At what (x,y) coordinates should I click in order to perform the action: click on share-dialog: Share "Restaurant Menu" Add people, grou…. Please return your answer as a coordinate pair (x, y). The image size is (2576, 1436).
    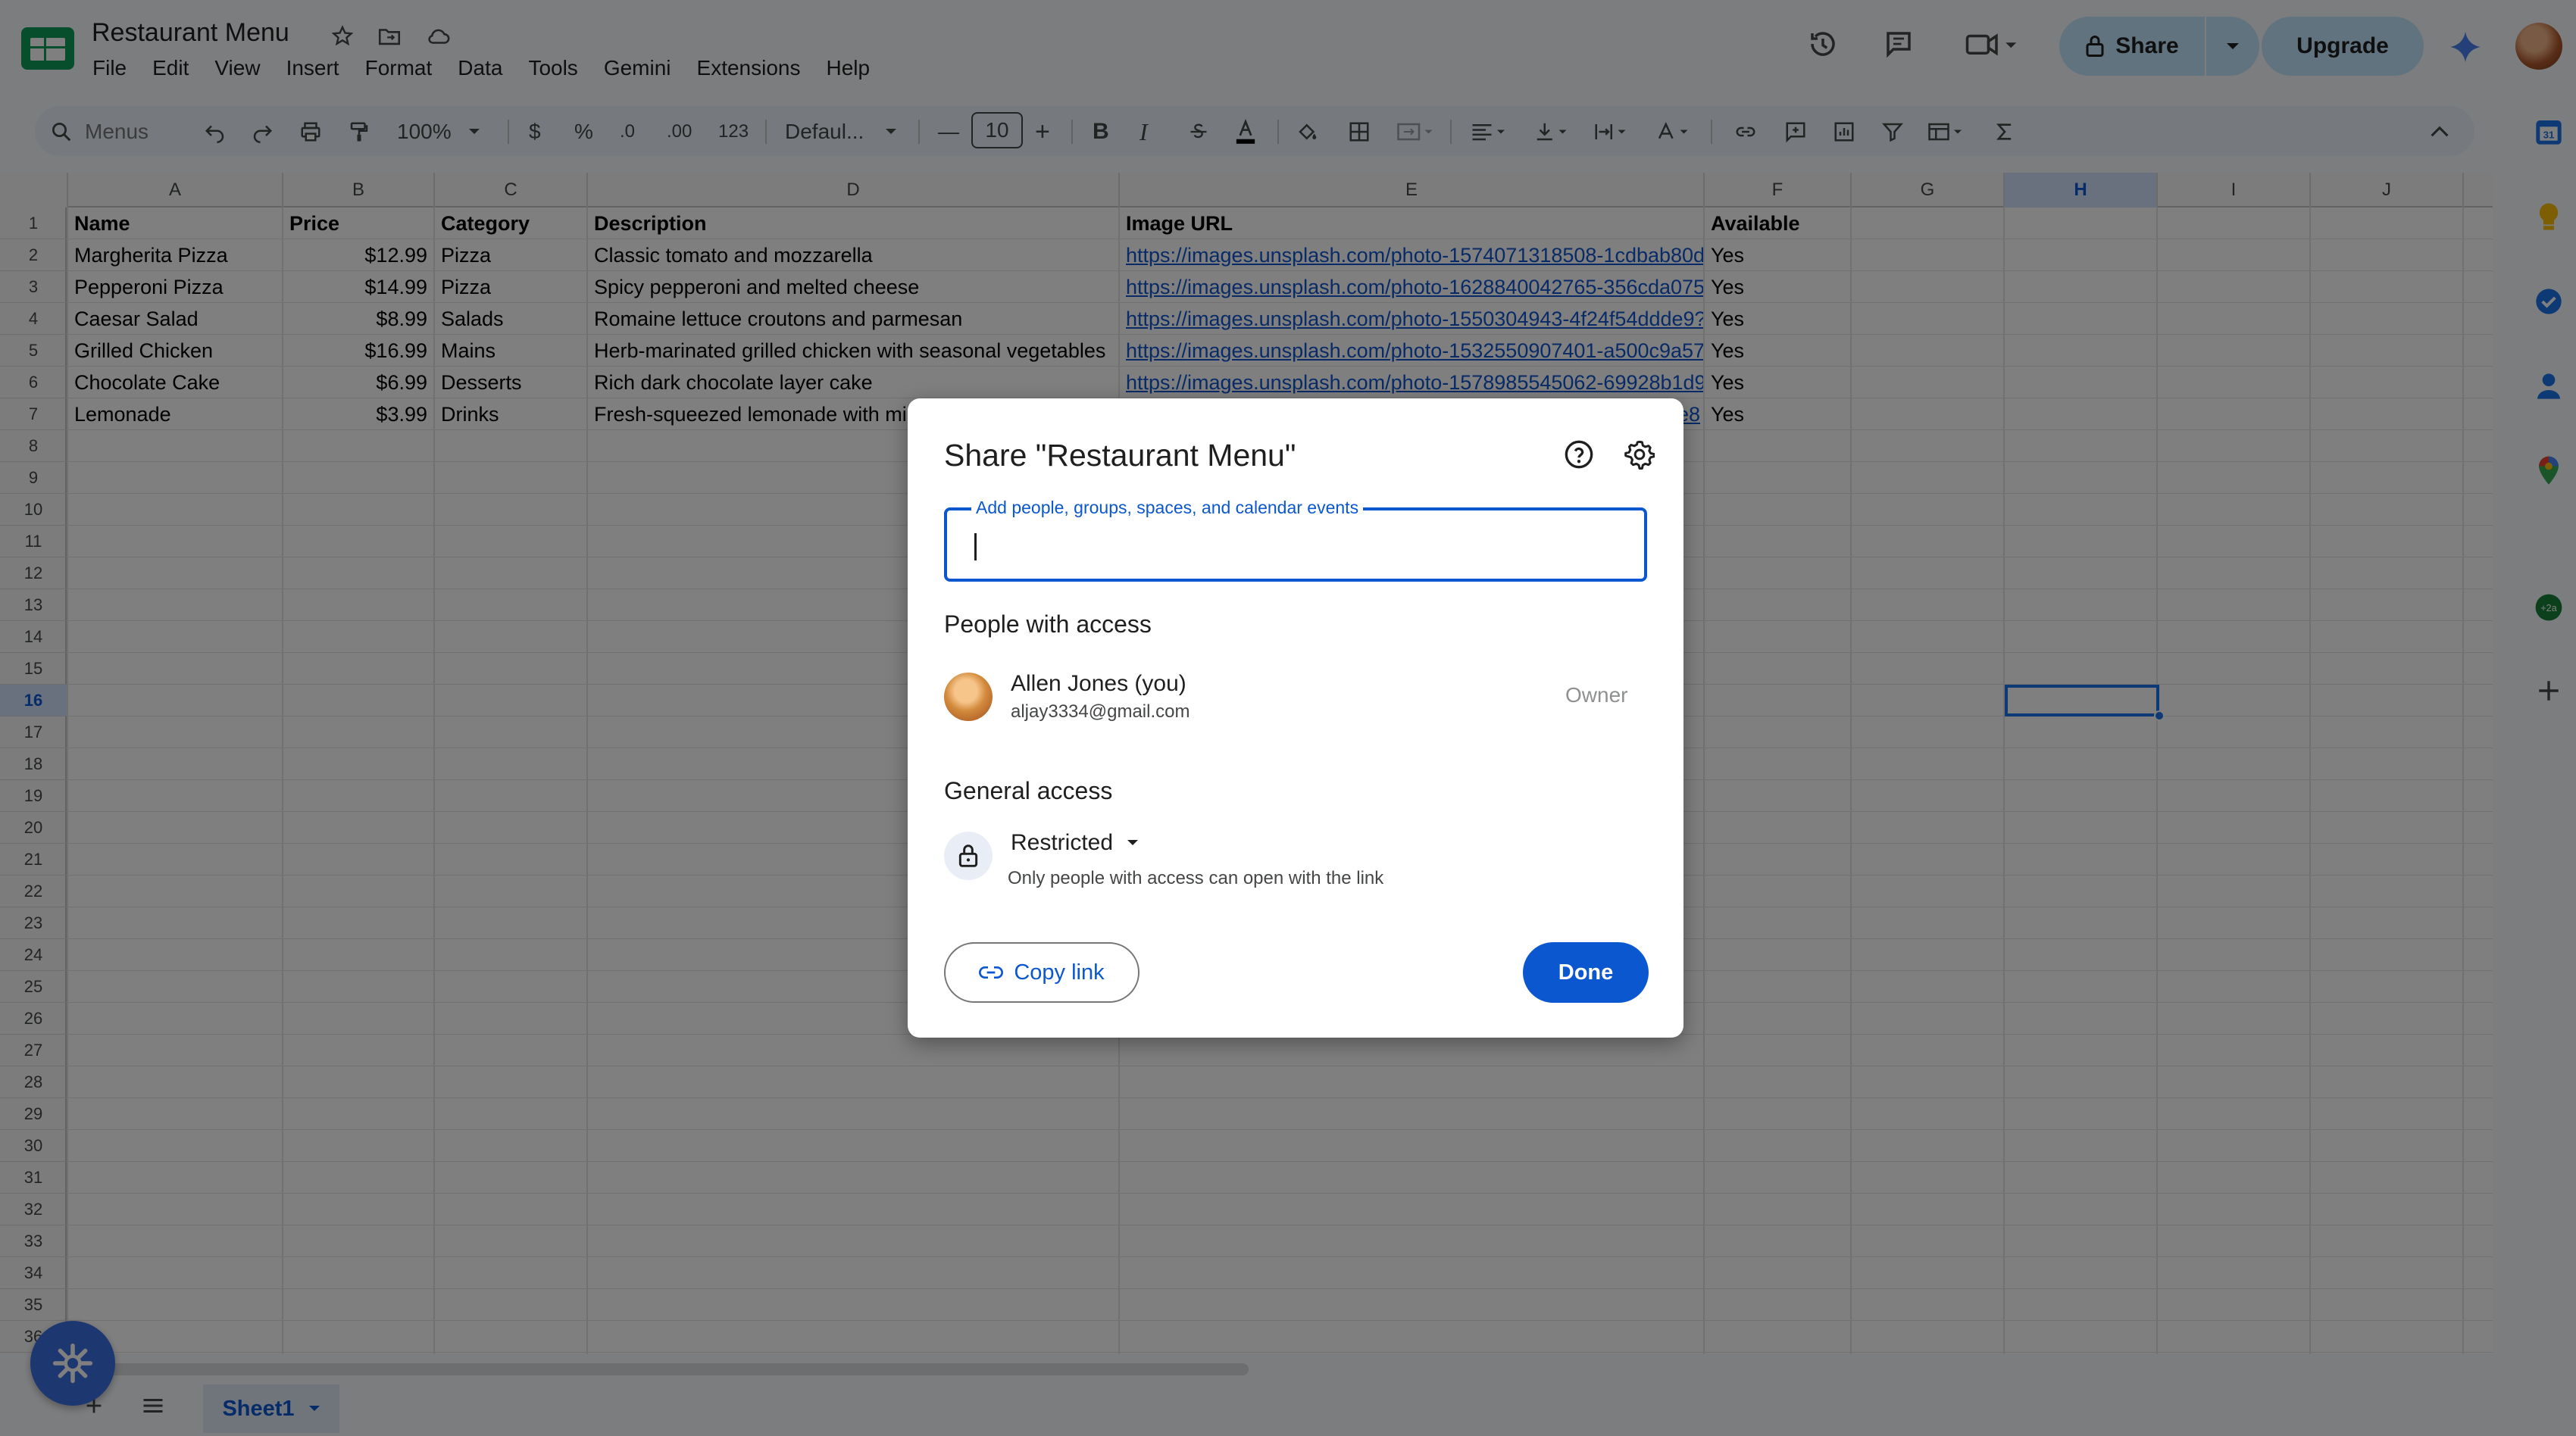
    Looking at the image, I should click on (1295, 718).